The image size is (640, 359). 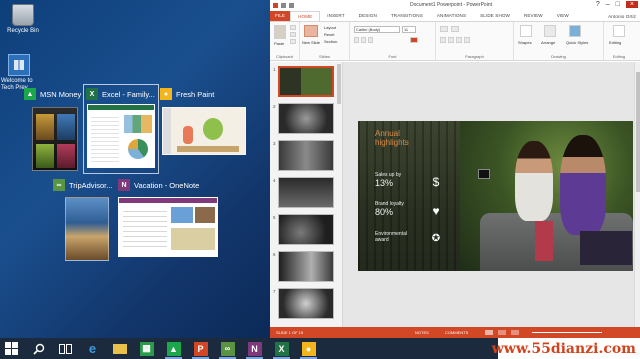 What do you see at coordinates (436, 182) in the screenshot?
I see `dollar-icon: $` at bounding box center [436, 182].